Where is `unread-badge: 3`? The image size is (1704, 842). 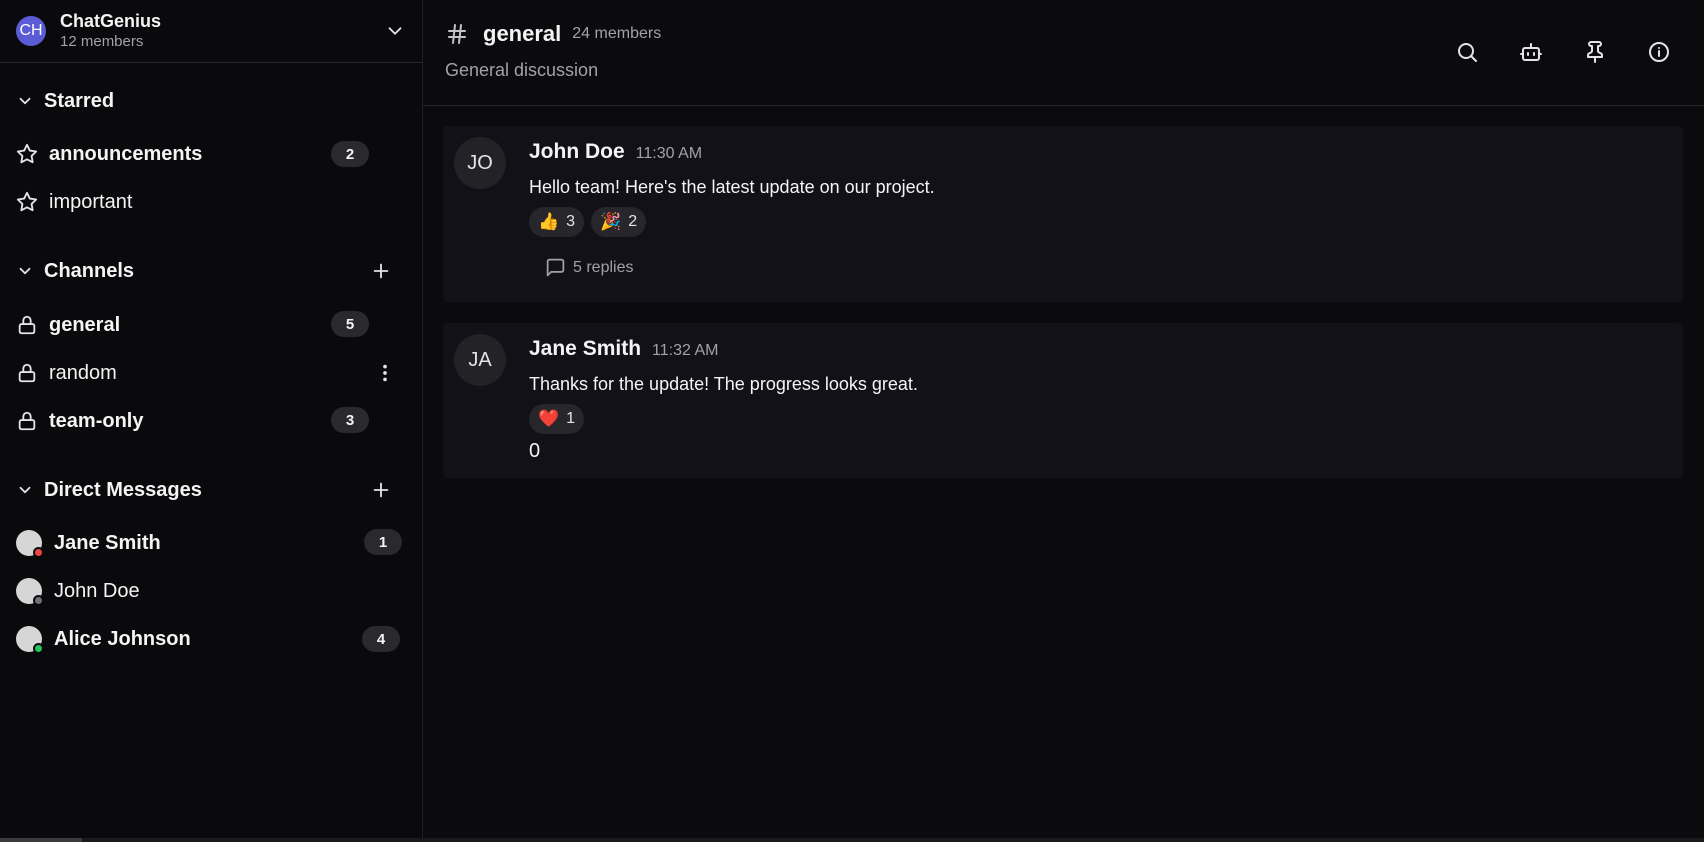
unread-badge: 3 is located at coordinates (350, 420).